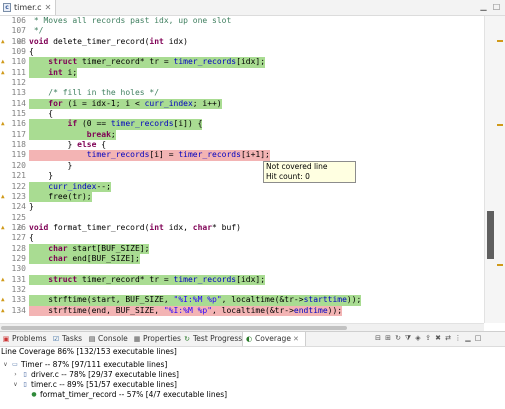  I want to click on code-text: } else {, so click(68, 145).